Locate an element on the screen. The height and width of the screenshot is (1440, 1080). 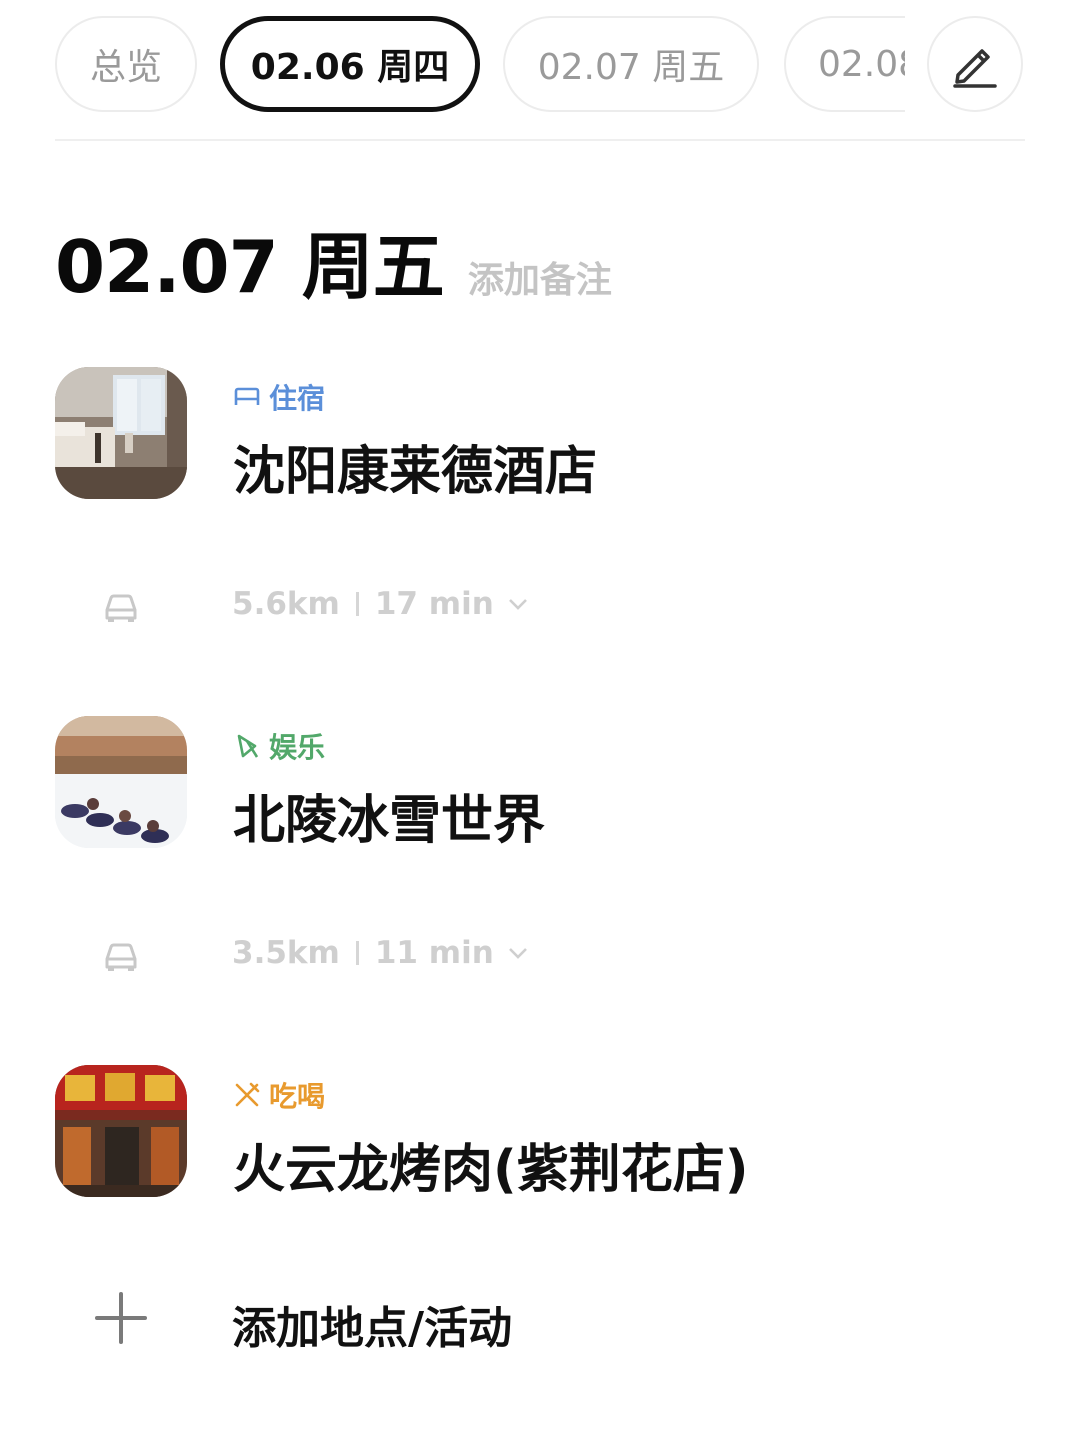
place-name: 沈阳康莱德酒店 is located at coordinates (415, 472).